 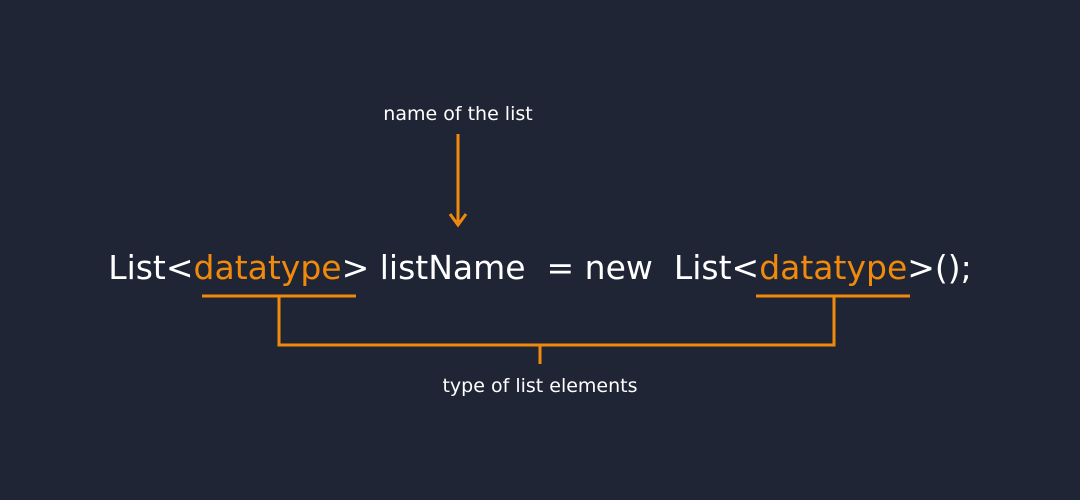 What do you see at coordinates (550, 267) in the screenshot?
I see `code-part-2: > listName = new List<` at bounding box center [550, 267].